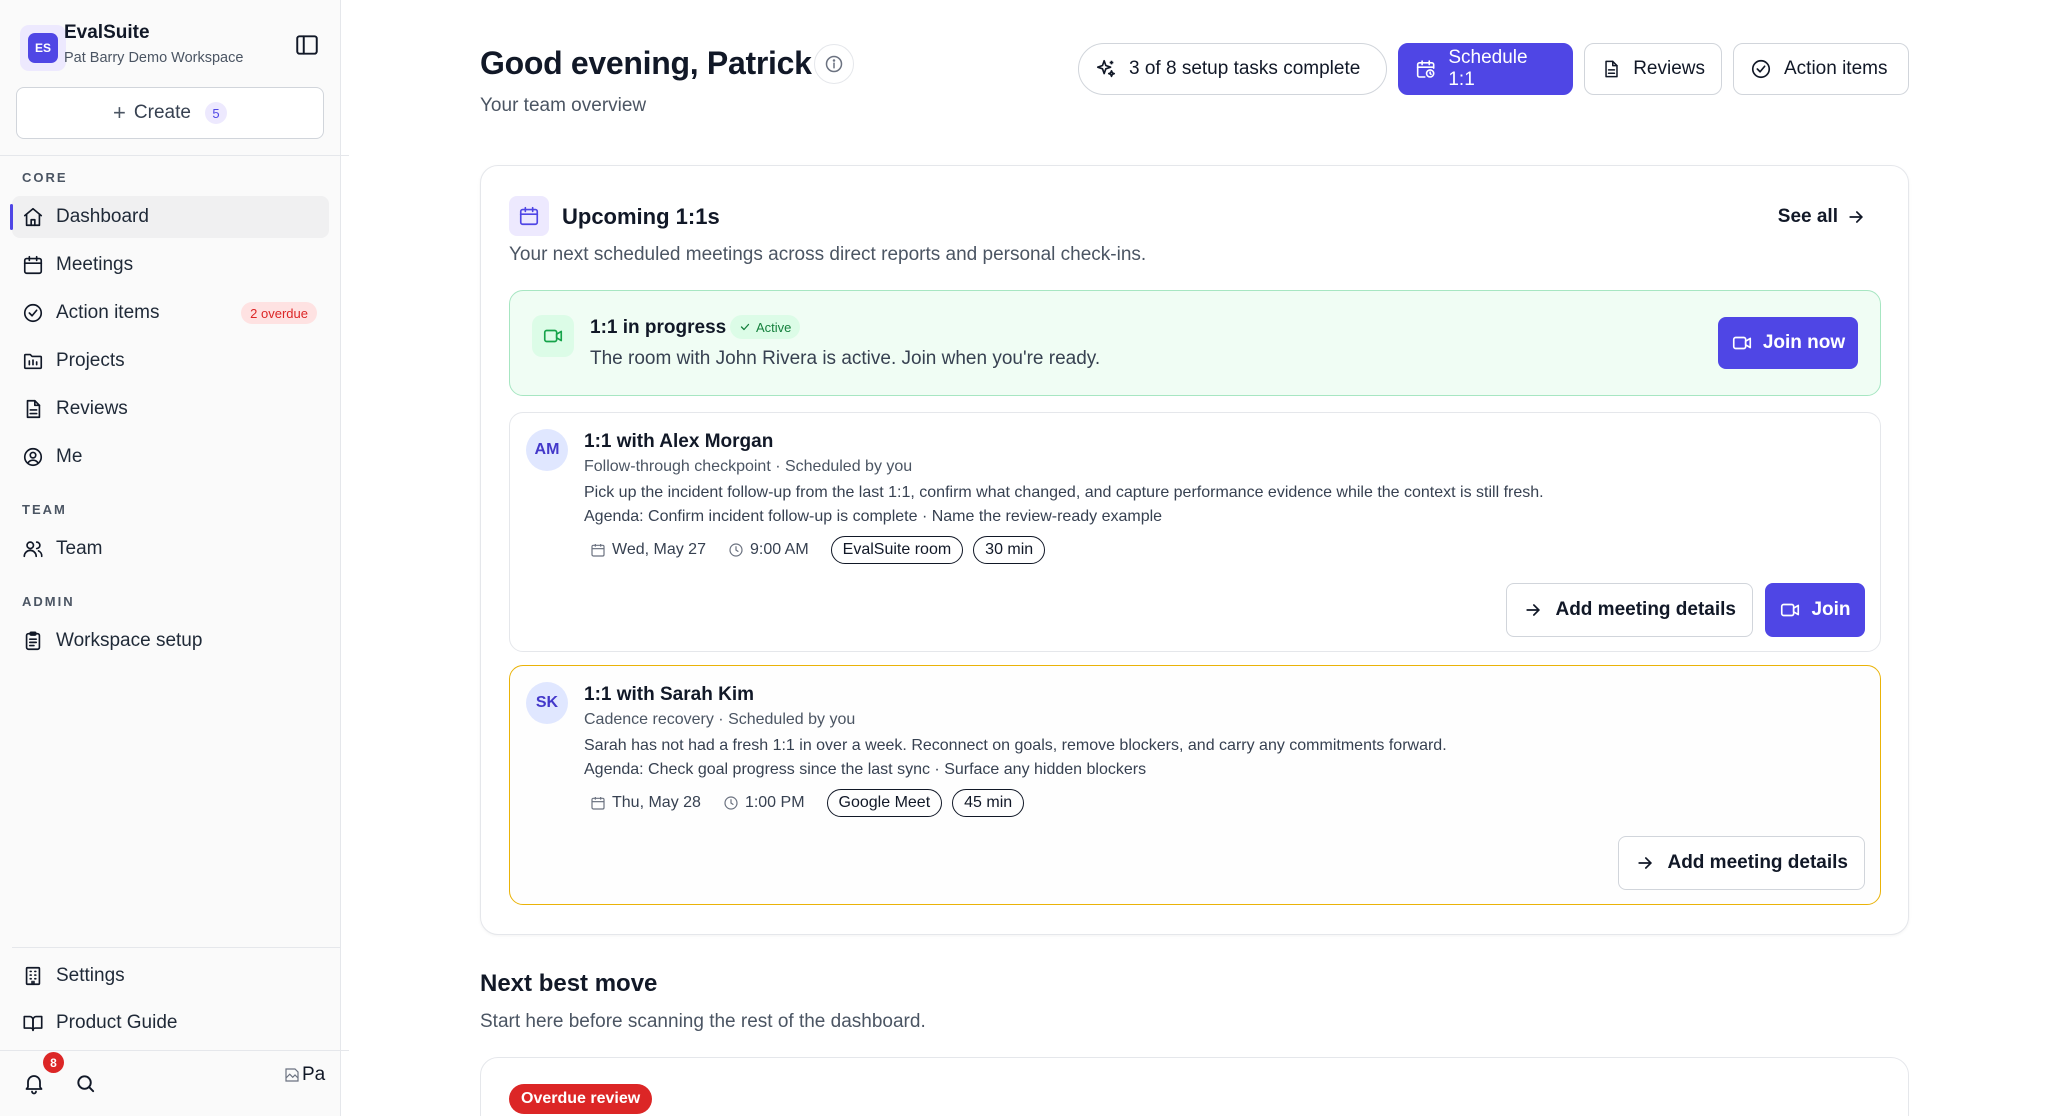  Describe the element at coordinates (129, 640) in the screenshot. I see `sidebar-item-label: Workspace setup` at that location.